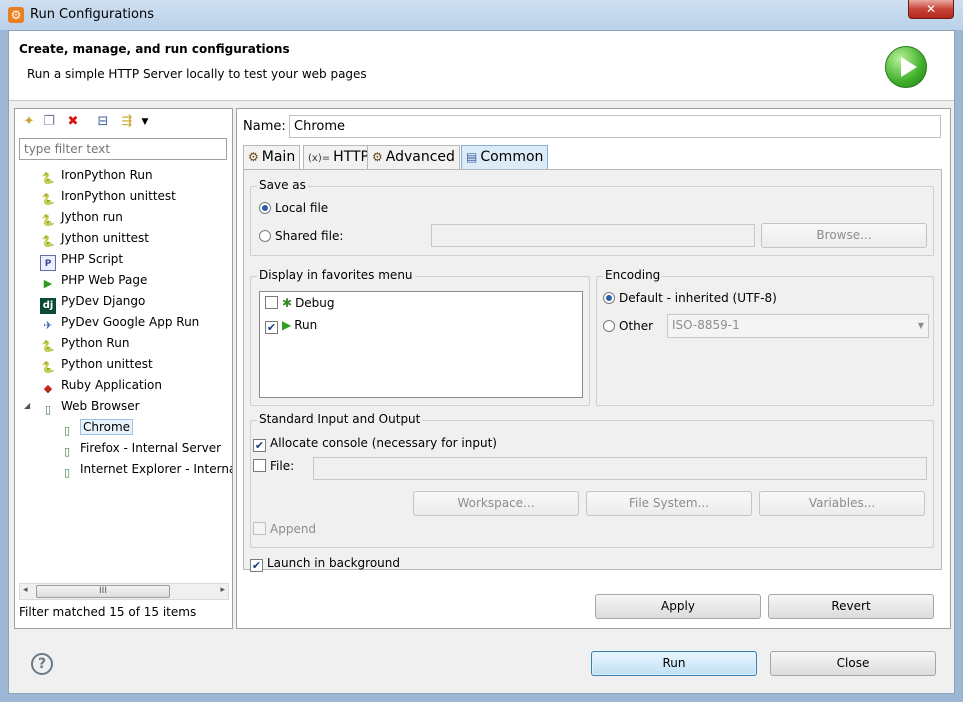 This screenshot has width=963, height=702. I want to click on banner-title: Create, manage, and run configurations, so click(154, 49).